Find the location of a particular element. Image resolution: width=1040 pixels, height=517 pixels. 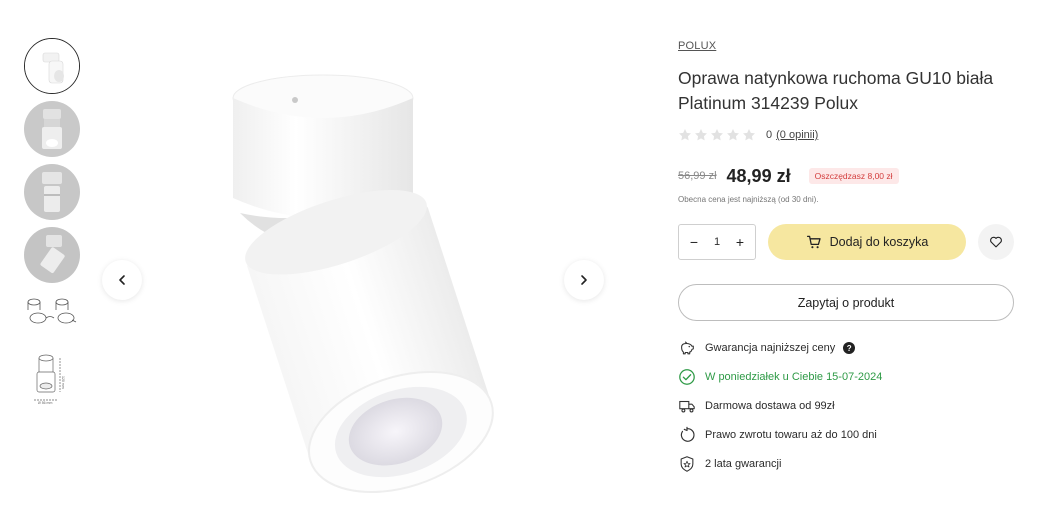

benefit-delivery-date: W poniedziałek u Ciebie 15-07-2024 is located at coordinates (780, 377).